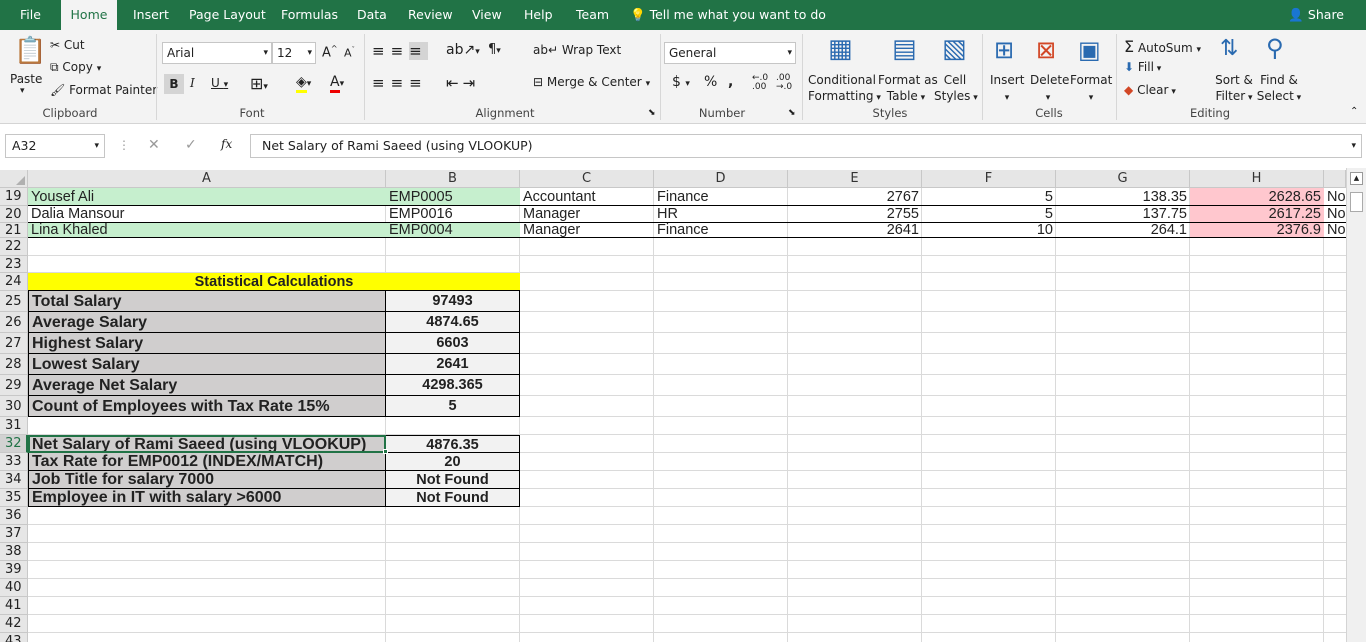 The width and height of the screenshot is (1366, 642). What do you see at coordinates (14, 301) in the screenshot?
I see `row-header: 25` at bounding box center [14, 301].